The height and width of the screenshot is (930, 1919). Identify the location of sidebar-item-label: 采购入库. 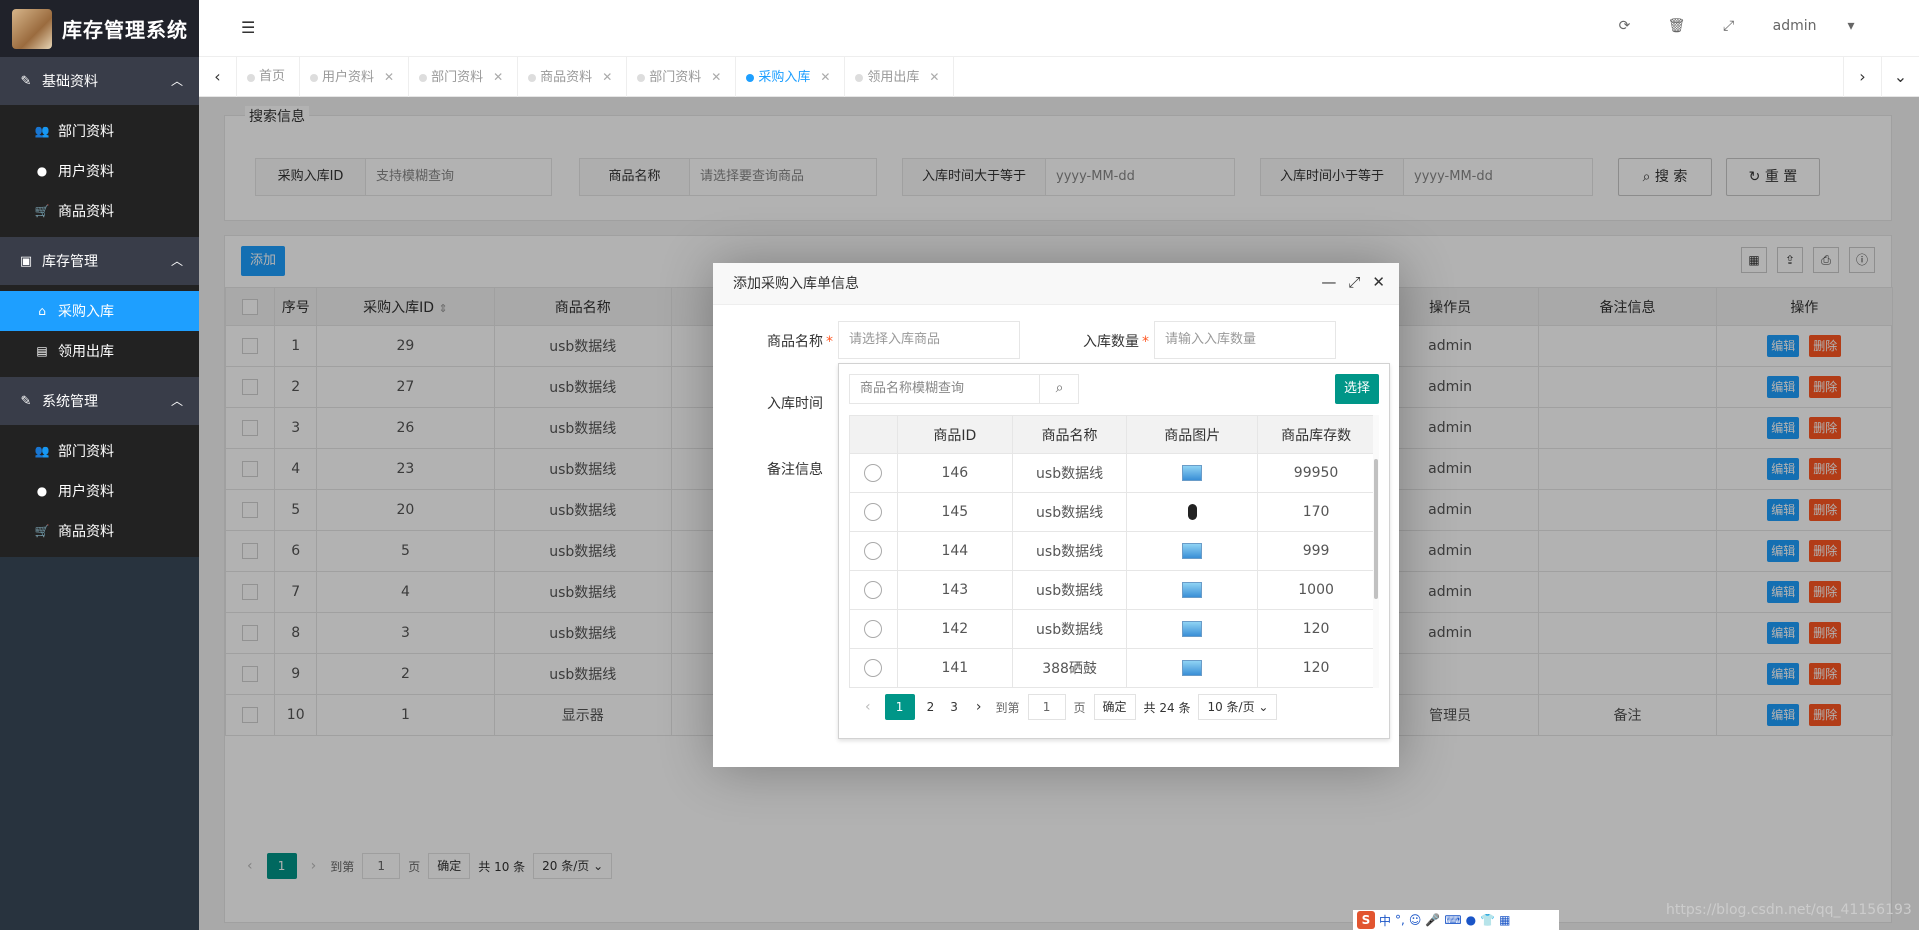
(86, 312).